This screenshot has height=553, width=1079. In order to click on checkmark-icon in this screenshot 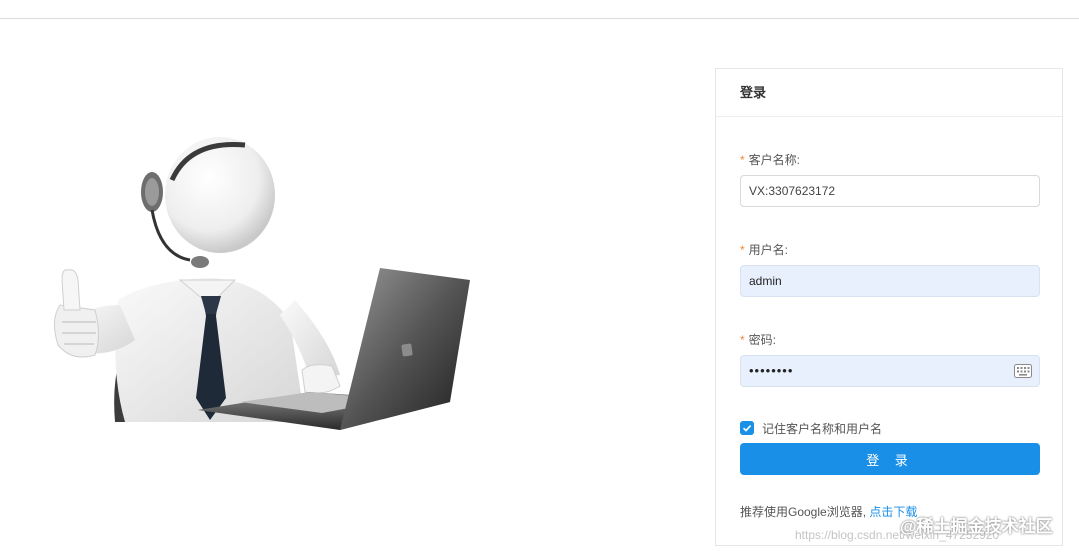, I will do `click(747, 428)`.